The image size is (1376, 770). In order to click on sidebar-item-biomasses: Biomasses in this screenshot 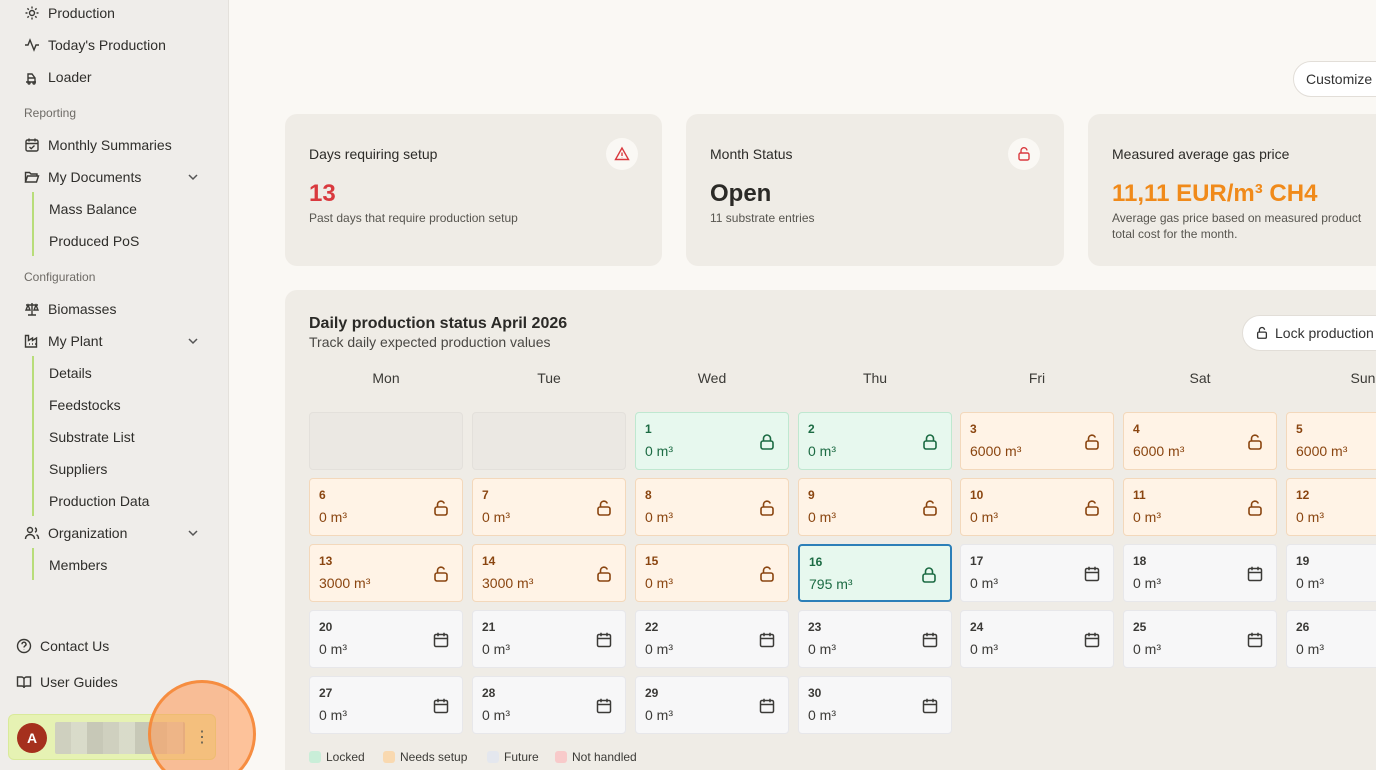, I will do `click(112, 309)`.